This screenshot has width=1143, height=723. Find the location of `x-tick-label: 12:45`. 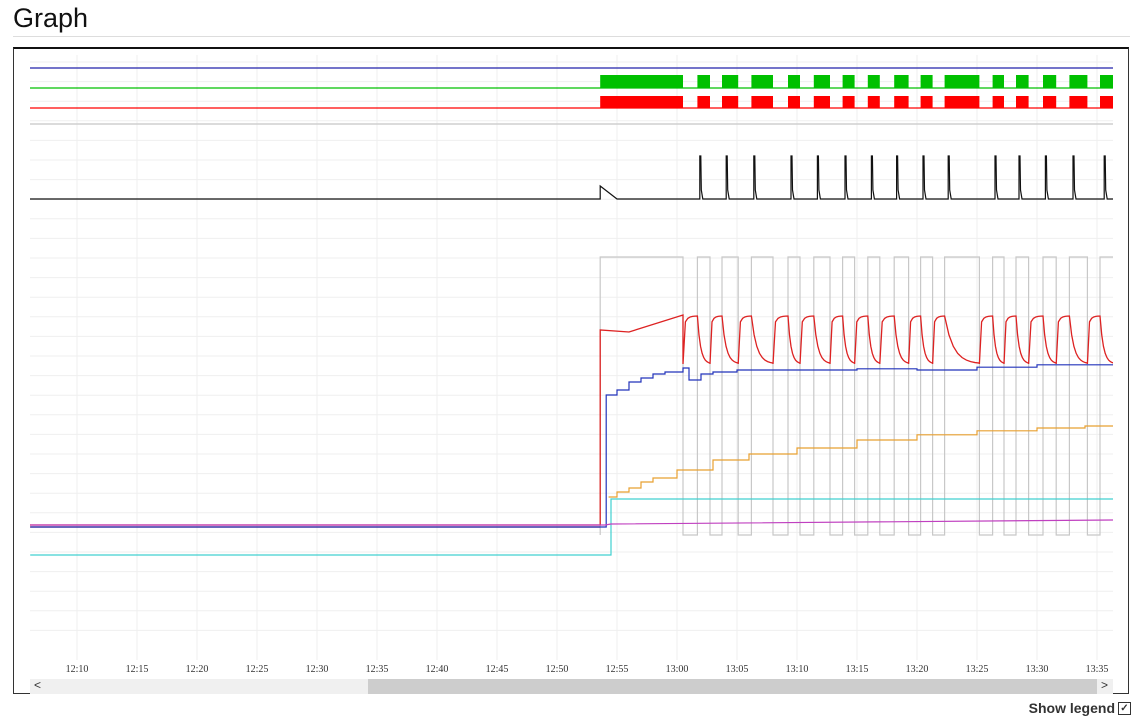

x-tick-label: 12:45 is located at coordinates (497, 669).